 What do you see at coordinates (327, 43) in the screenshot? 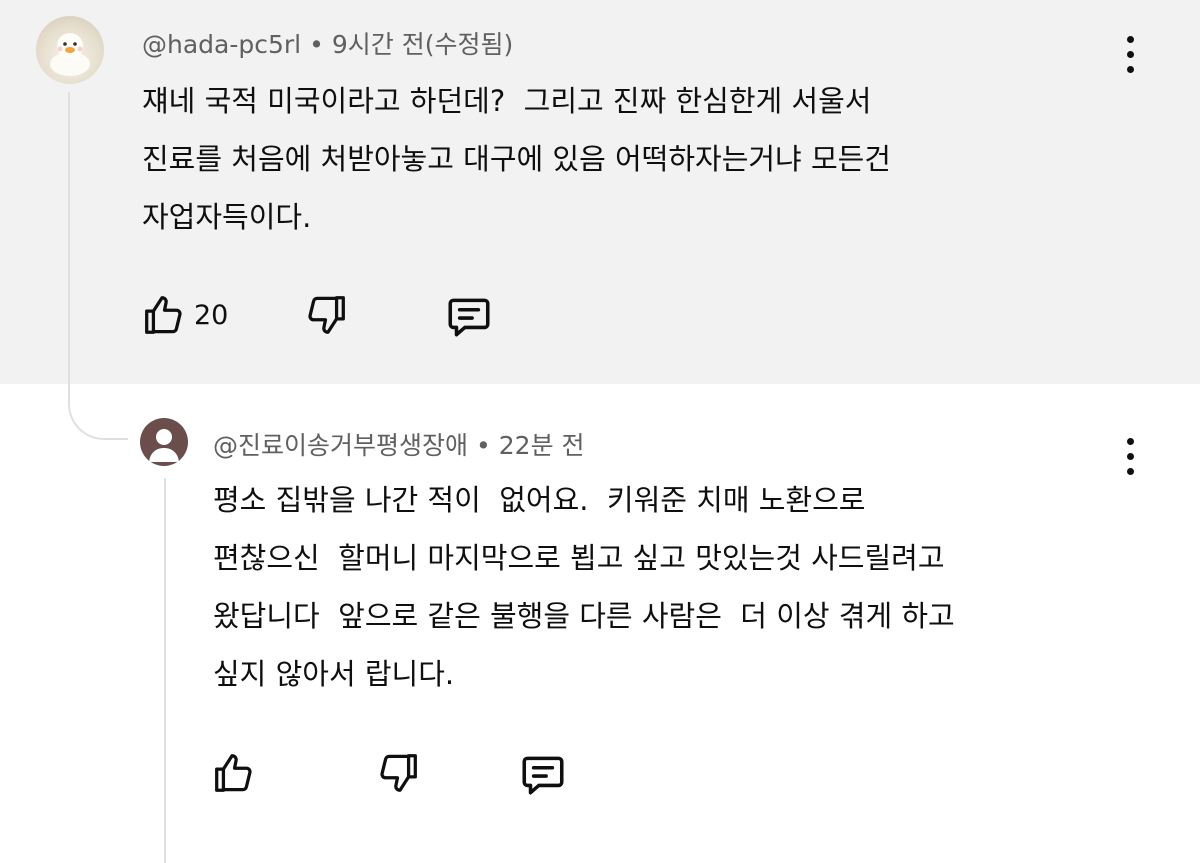
I see `comment-meta: @hada-pc5rl • 9시간 전(수정됨)` at bounding box center [327, 43].